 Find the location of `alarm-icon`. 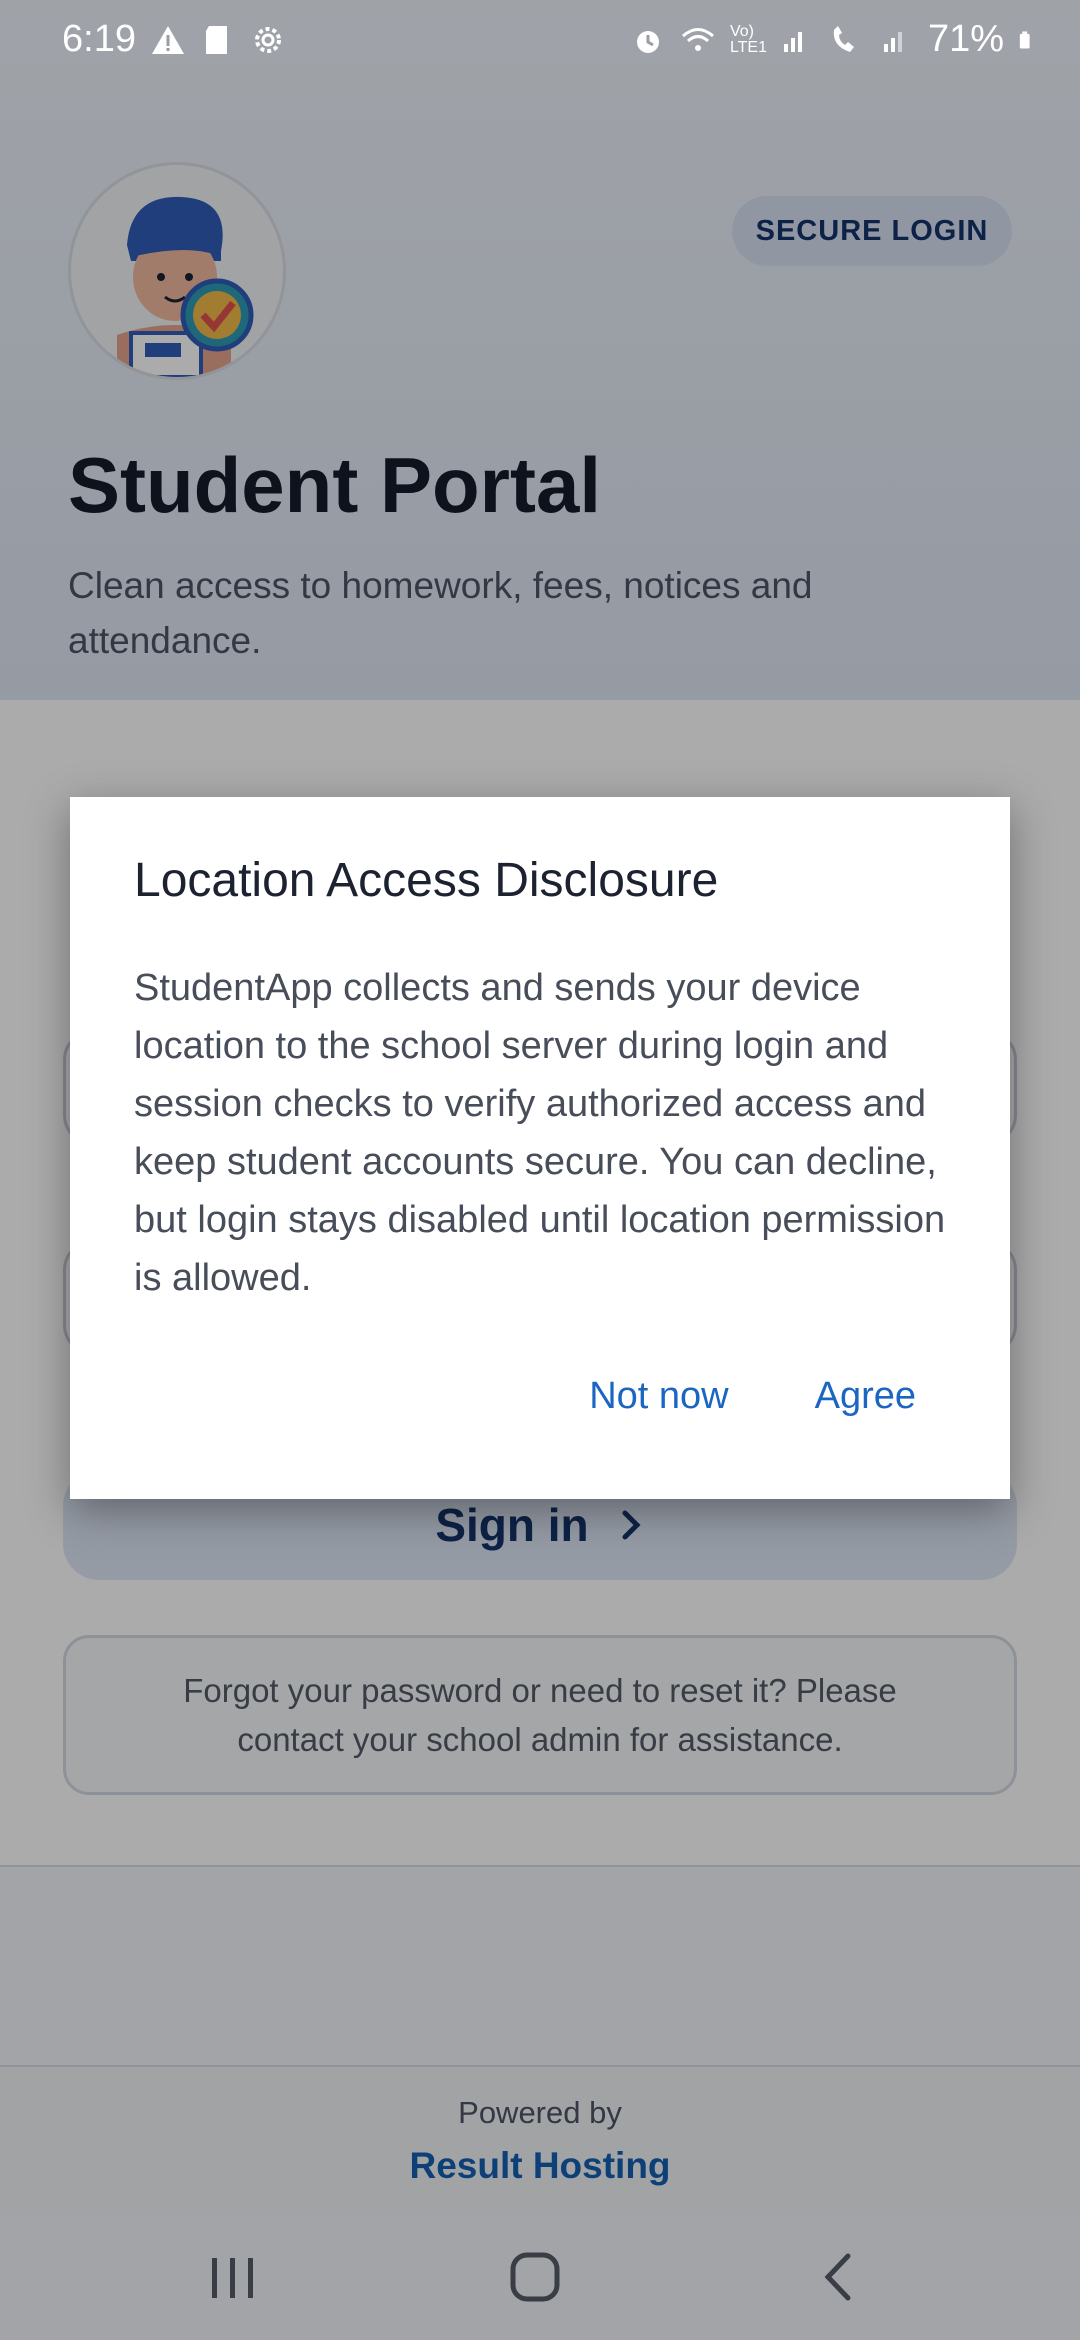

alarm-icon is located at coordinates (647, 41).